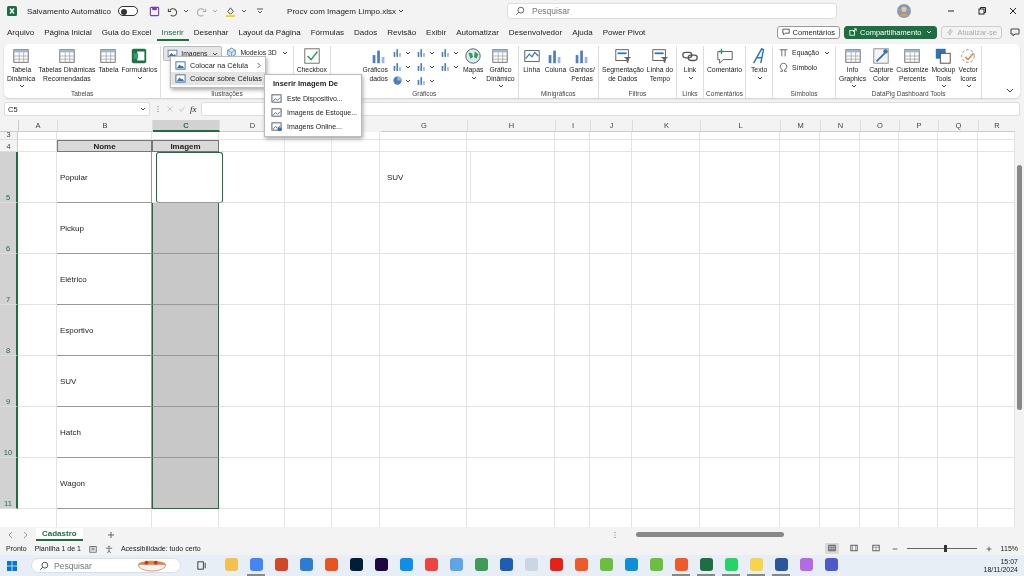 The image size is (1024, 576). I want to click on next-sheet-icon, so click(25, 534).